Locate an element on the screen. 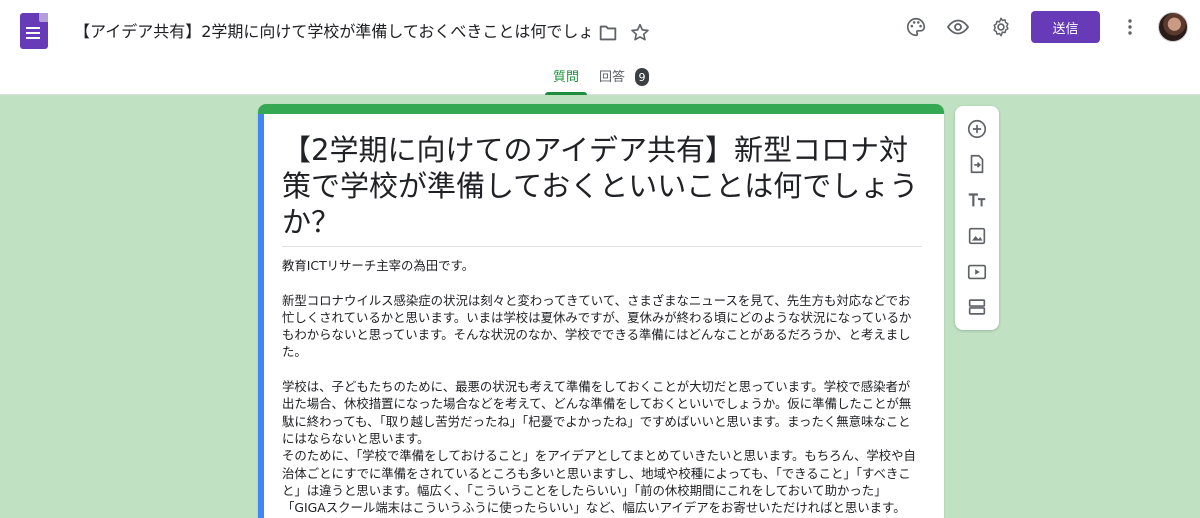  eye-icon is located at coordinates (958, 27).